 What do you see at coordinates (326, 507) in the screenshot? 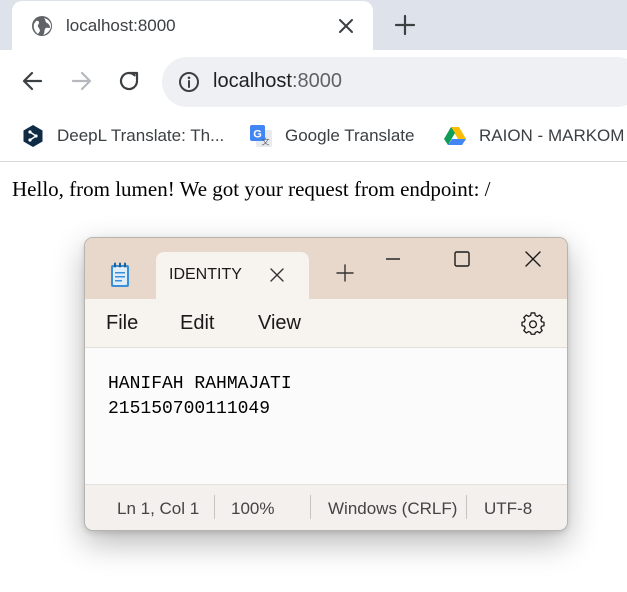
I see `notepad-status-bar: Ln 1, Col 1 100% Windows (CRLF) UTF-8` at bounding box center [326, 507].